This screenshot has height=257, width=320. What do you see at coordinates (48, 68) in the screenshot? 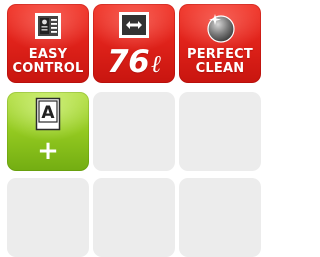
I see `easy-control-line2: CONTROL` at bounding box center [48, 68].